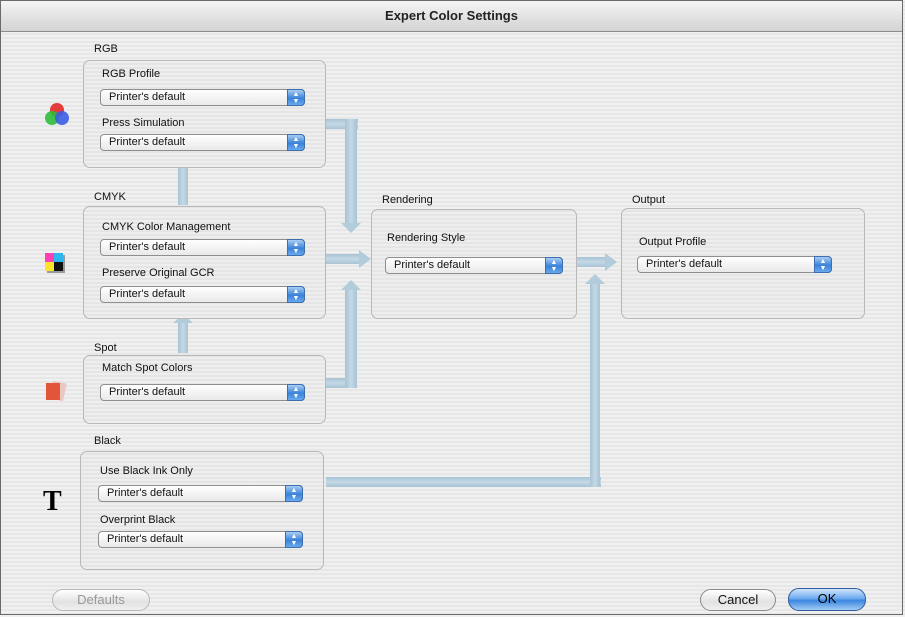 The image size is (905, 617). Describe the element at coordinates (432, 265) in the screenshot. I see `rendering-style-value: Printer's default` at that location.